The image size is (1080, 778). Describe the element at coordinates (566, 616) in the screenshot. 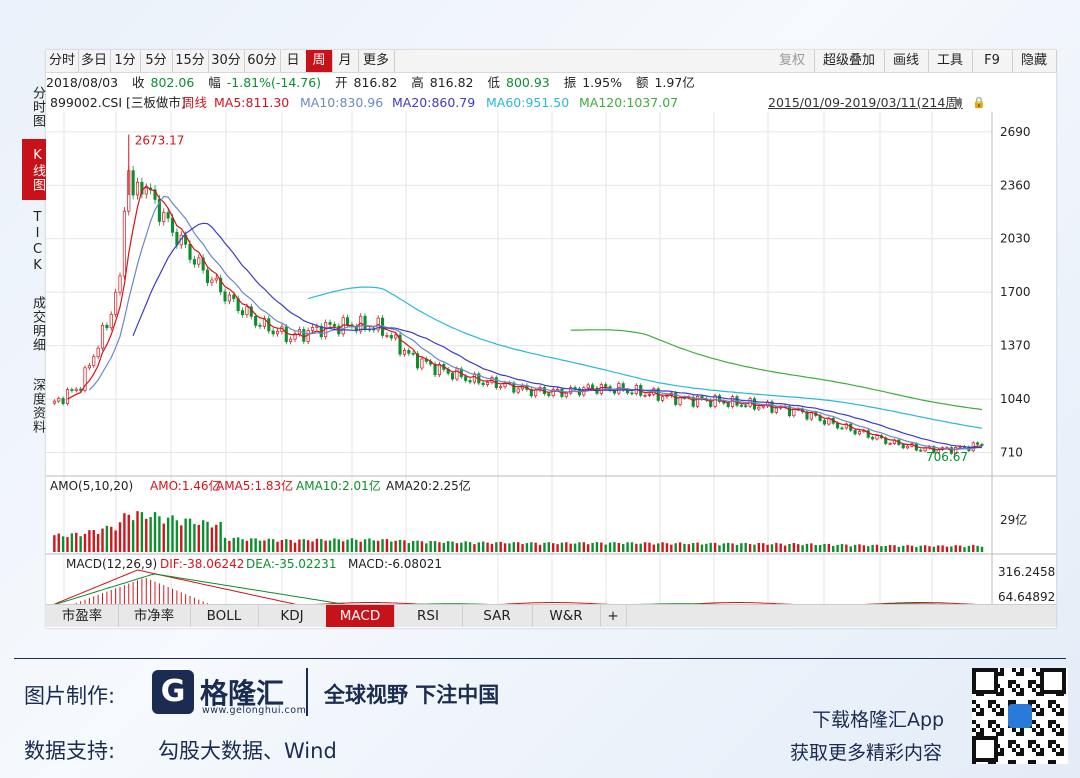

I see `indicator-tab-7: W&R` at that location.